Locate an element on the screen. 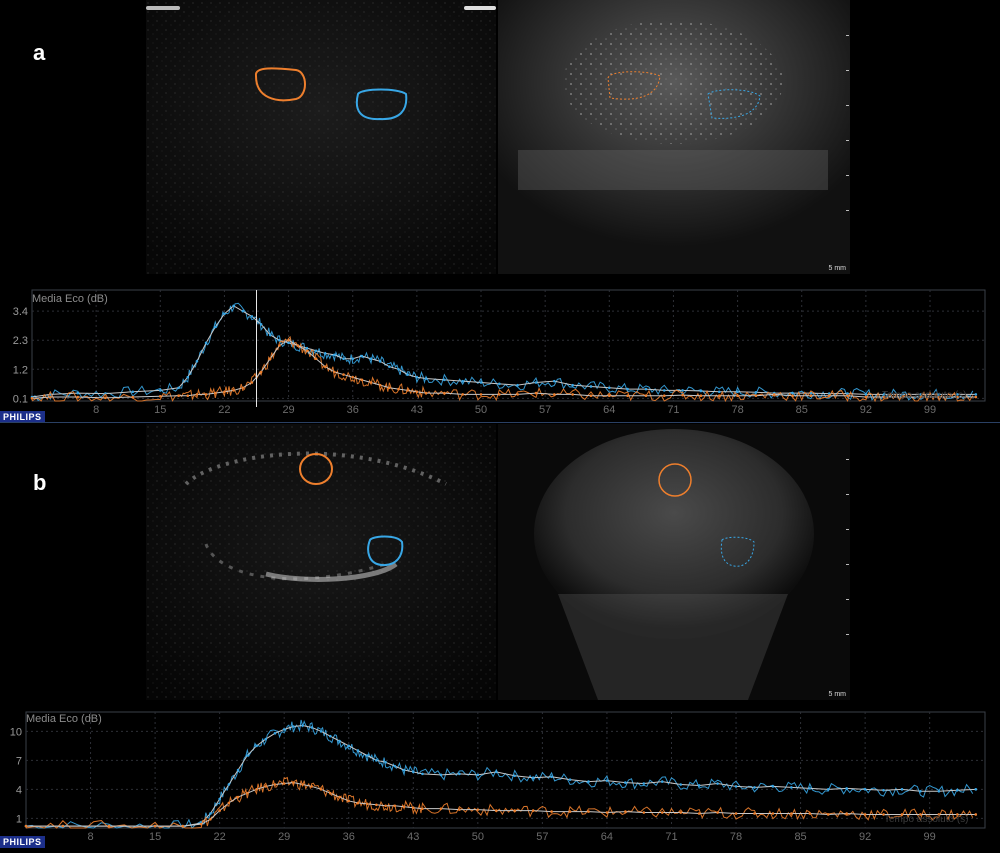 Image resolution: width=1000 pixels, height=853 pixels. bmode-ultrasound-b-svg is located at coordinates (674, 562).